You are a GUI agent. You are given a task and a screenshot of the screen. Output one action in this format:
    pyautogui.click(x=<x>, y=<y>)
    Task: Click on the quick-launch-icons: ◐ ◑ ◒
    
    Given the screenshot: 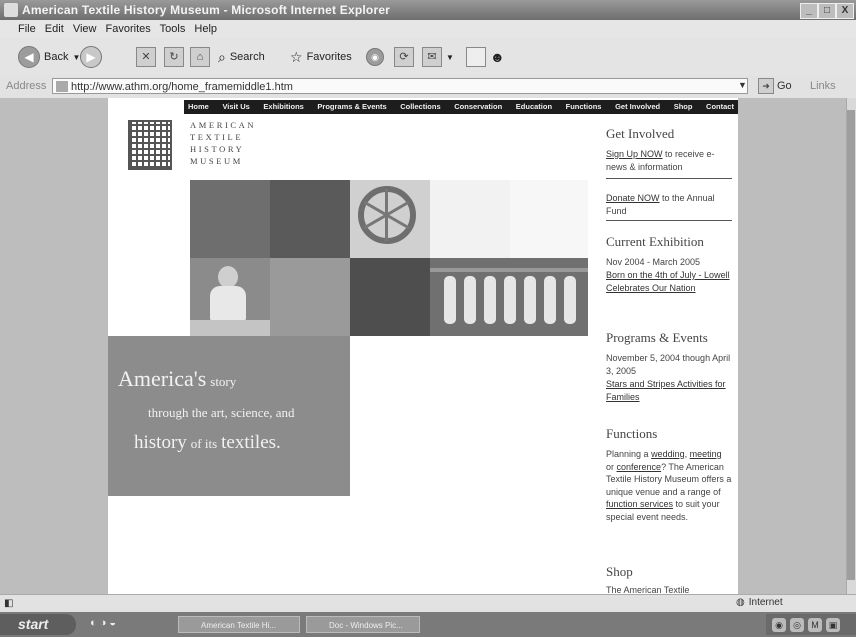 What is the action you would take?
    pyautogui.click(x=103, y=623)
    